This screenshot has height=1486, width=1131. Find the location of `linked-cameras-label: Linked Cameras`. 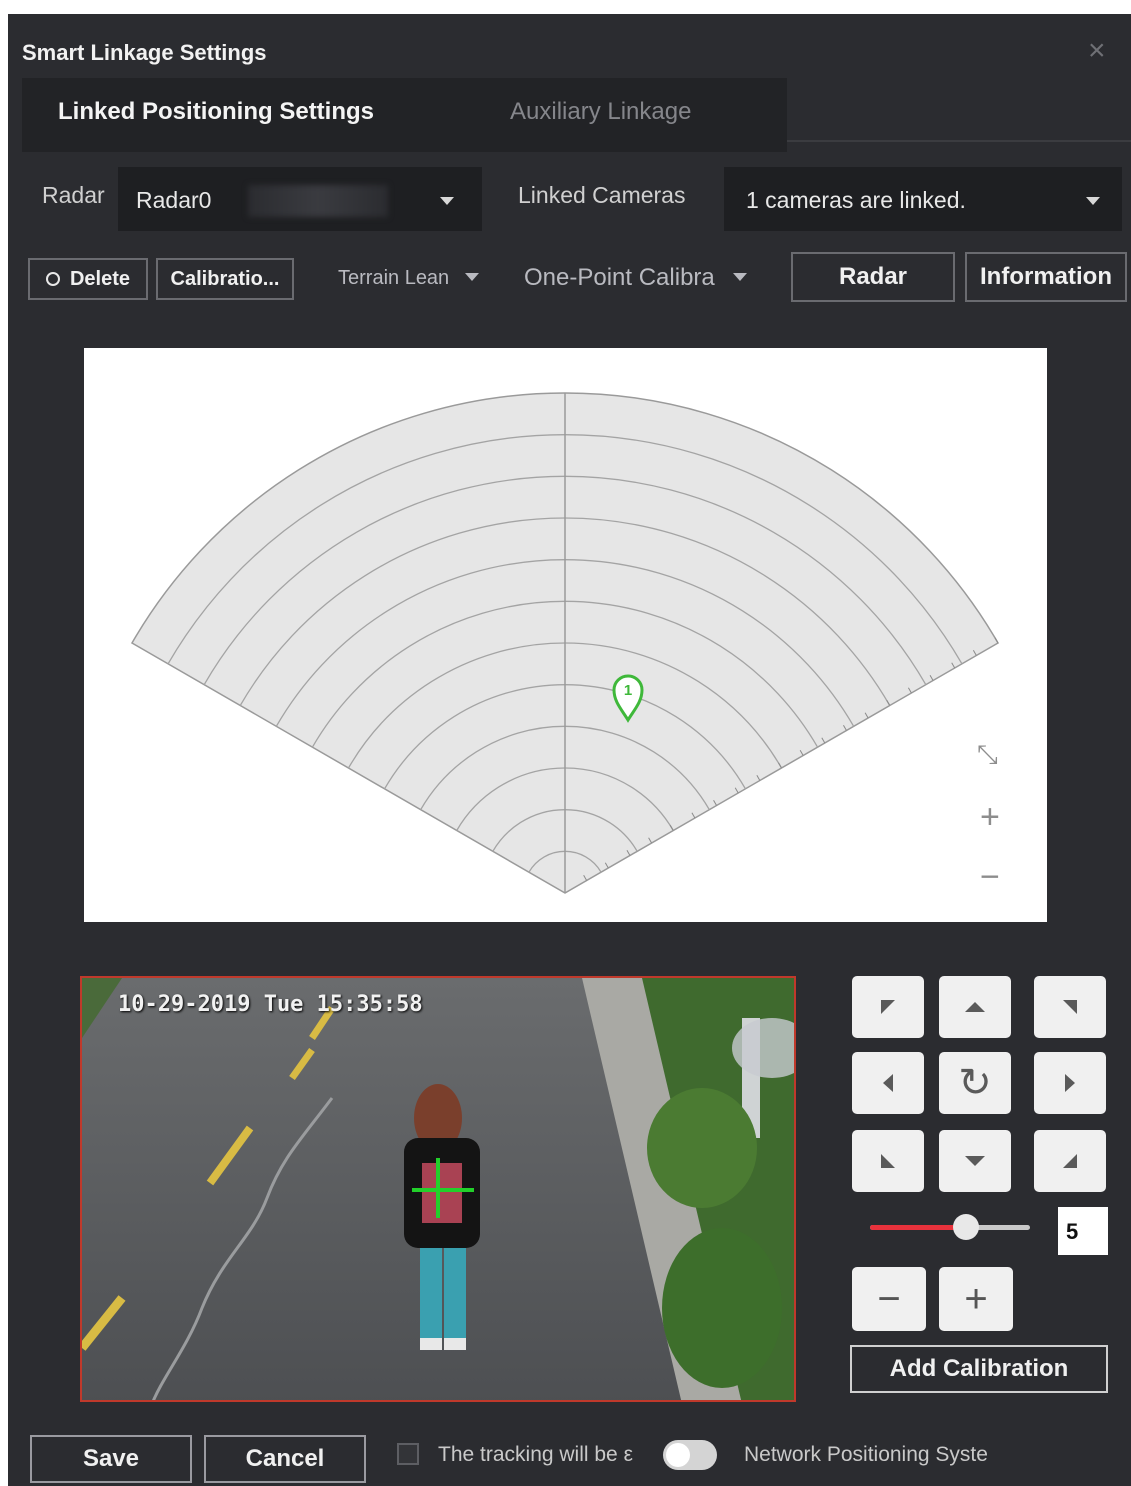

linked-cameras-label: Linked Cameras is located at coordinates (602, 195).